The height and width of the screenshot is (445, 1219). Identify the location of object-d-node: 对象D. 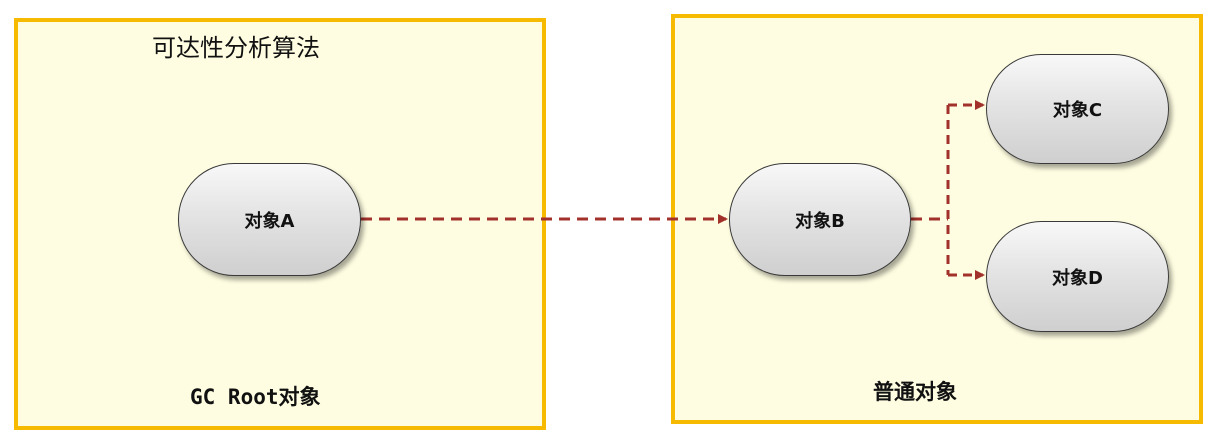
(1077, 276).